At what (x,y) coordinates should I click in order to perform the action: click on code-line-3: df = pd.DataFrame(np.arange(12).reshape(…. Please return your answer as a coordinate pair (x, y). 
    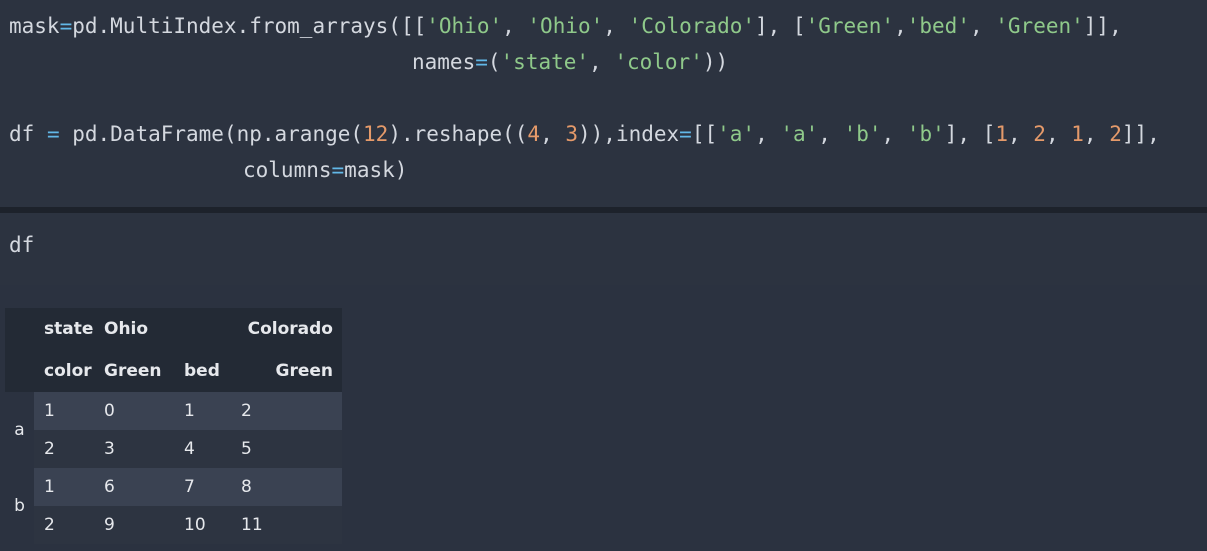
    Looking at the image, I should click on (584, 134).